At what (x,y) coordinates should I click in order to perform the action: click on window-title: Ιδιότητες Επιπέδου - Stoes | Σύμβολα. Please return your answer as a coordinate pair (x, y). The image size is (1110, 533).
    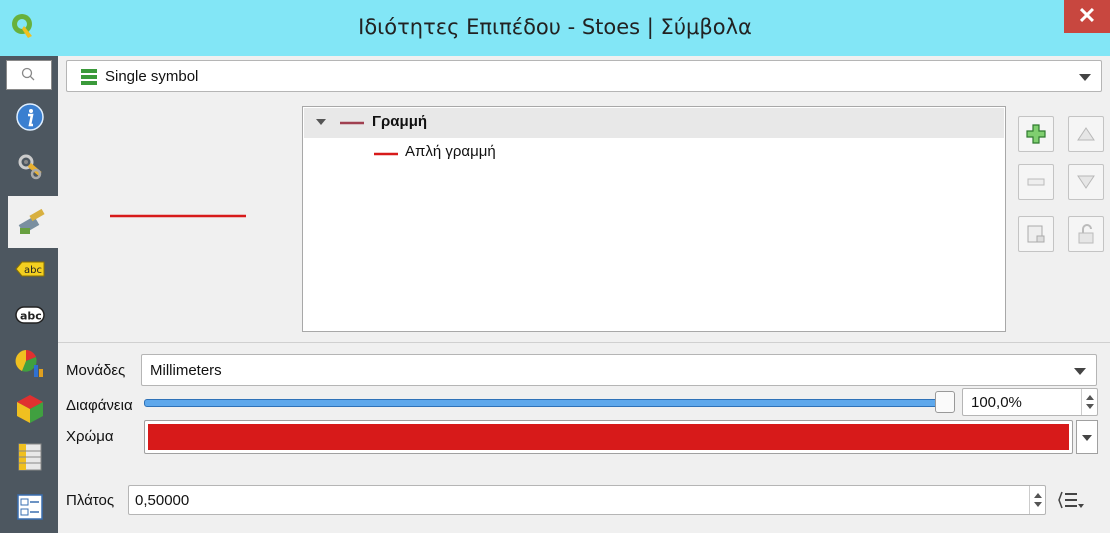
    Looking at the image, I should click on (555, 27).